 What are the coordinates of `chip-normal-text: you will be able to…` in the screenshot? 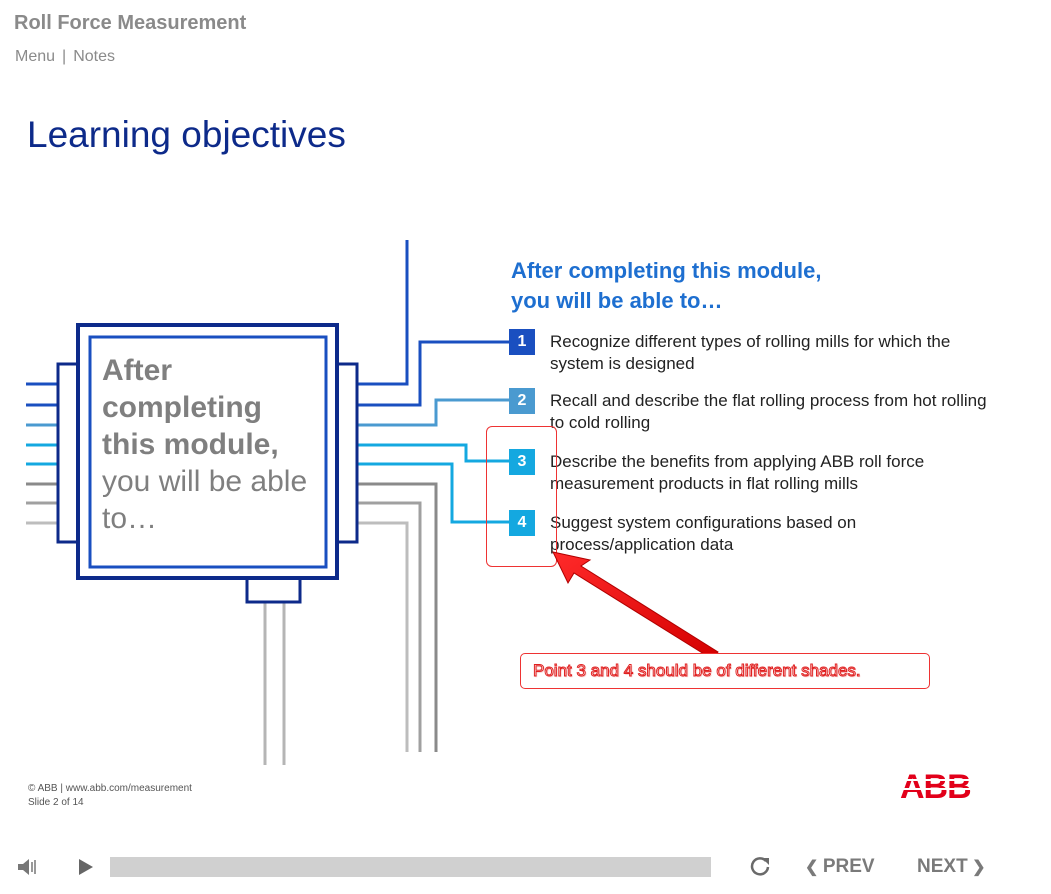 It's located at (205, 500).